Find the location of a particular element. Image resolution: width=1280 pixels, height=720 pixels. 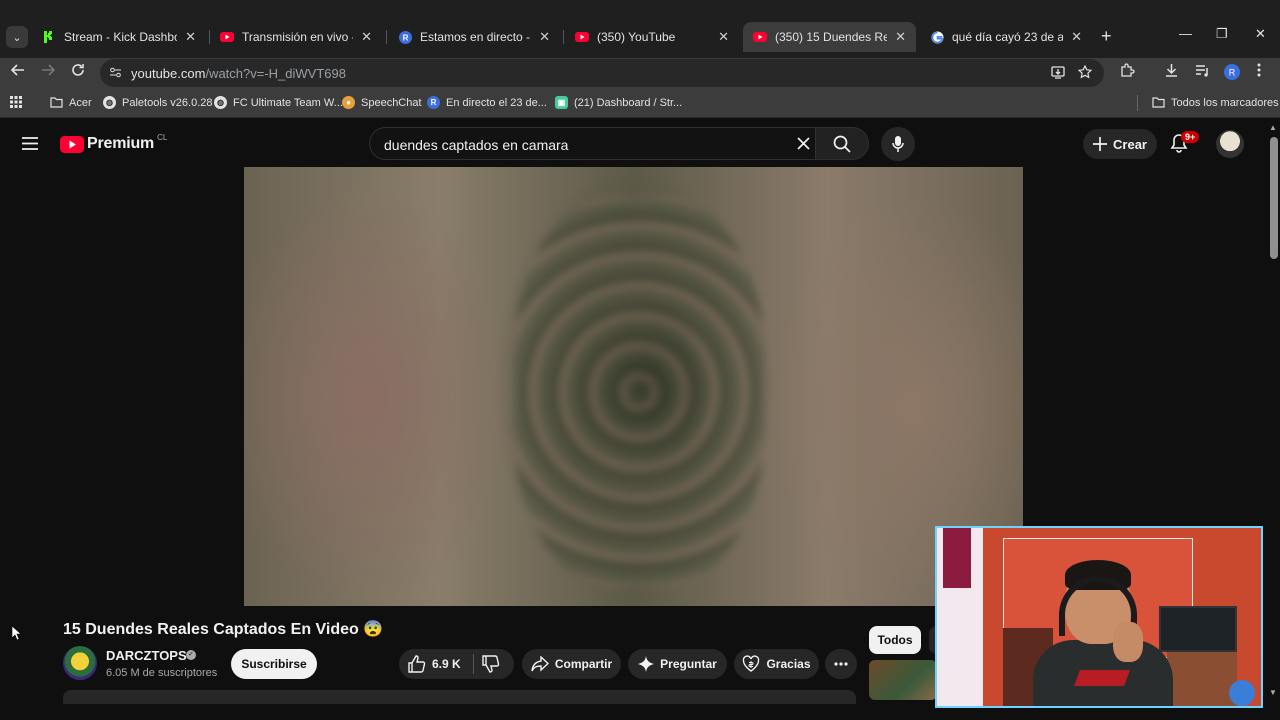

create-label: Crear is located at coordinates (1130, 144).